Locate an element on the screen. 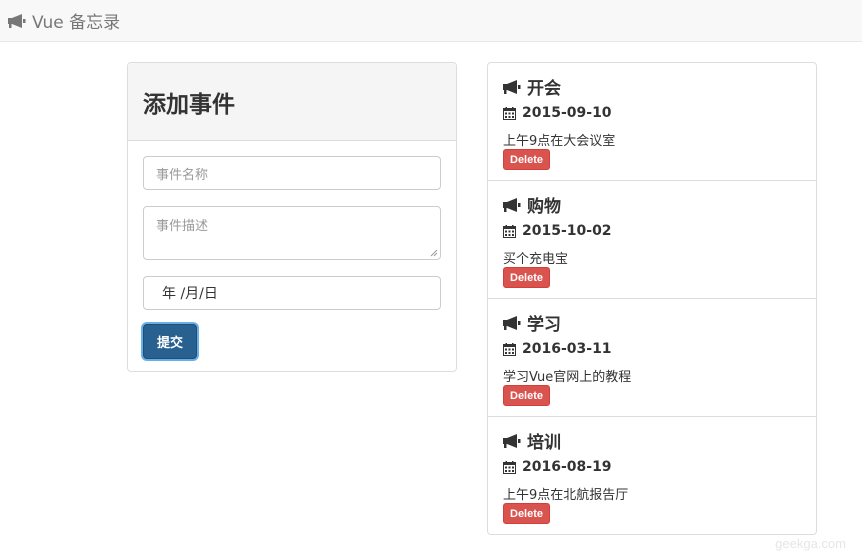 The width and height of the screenshot is (862, 553). event-date-text: 2016-03-11 is located at coordinates (567, 349).